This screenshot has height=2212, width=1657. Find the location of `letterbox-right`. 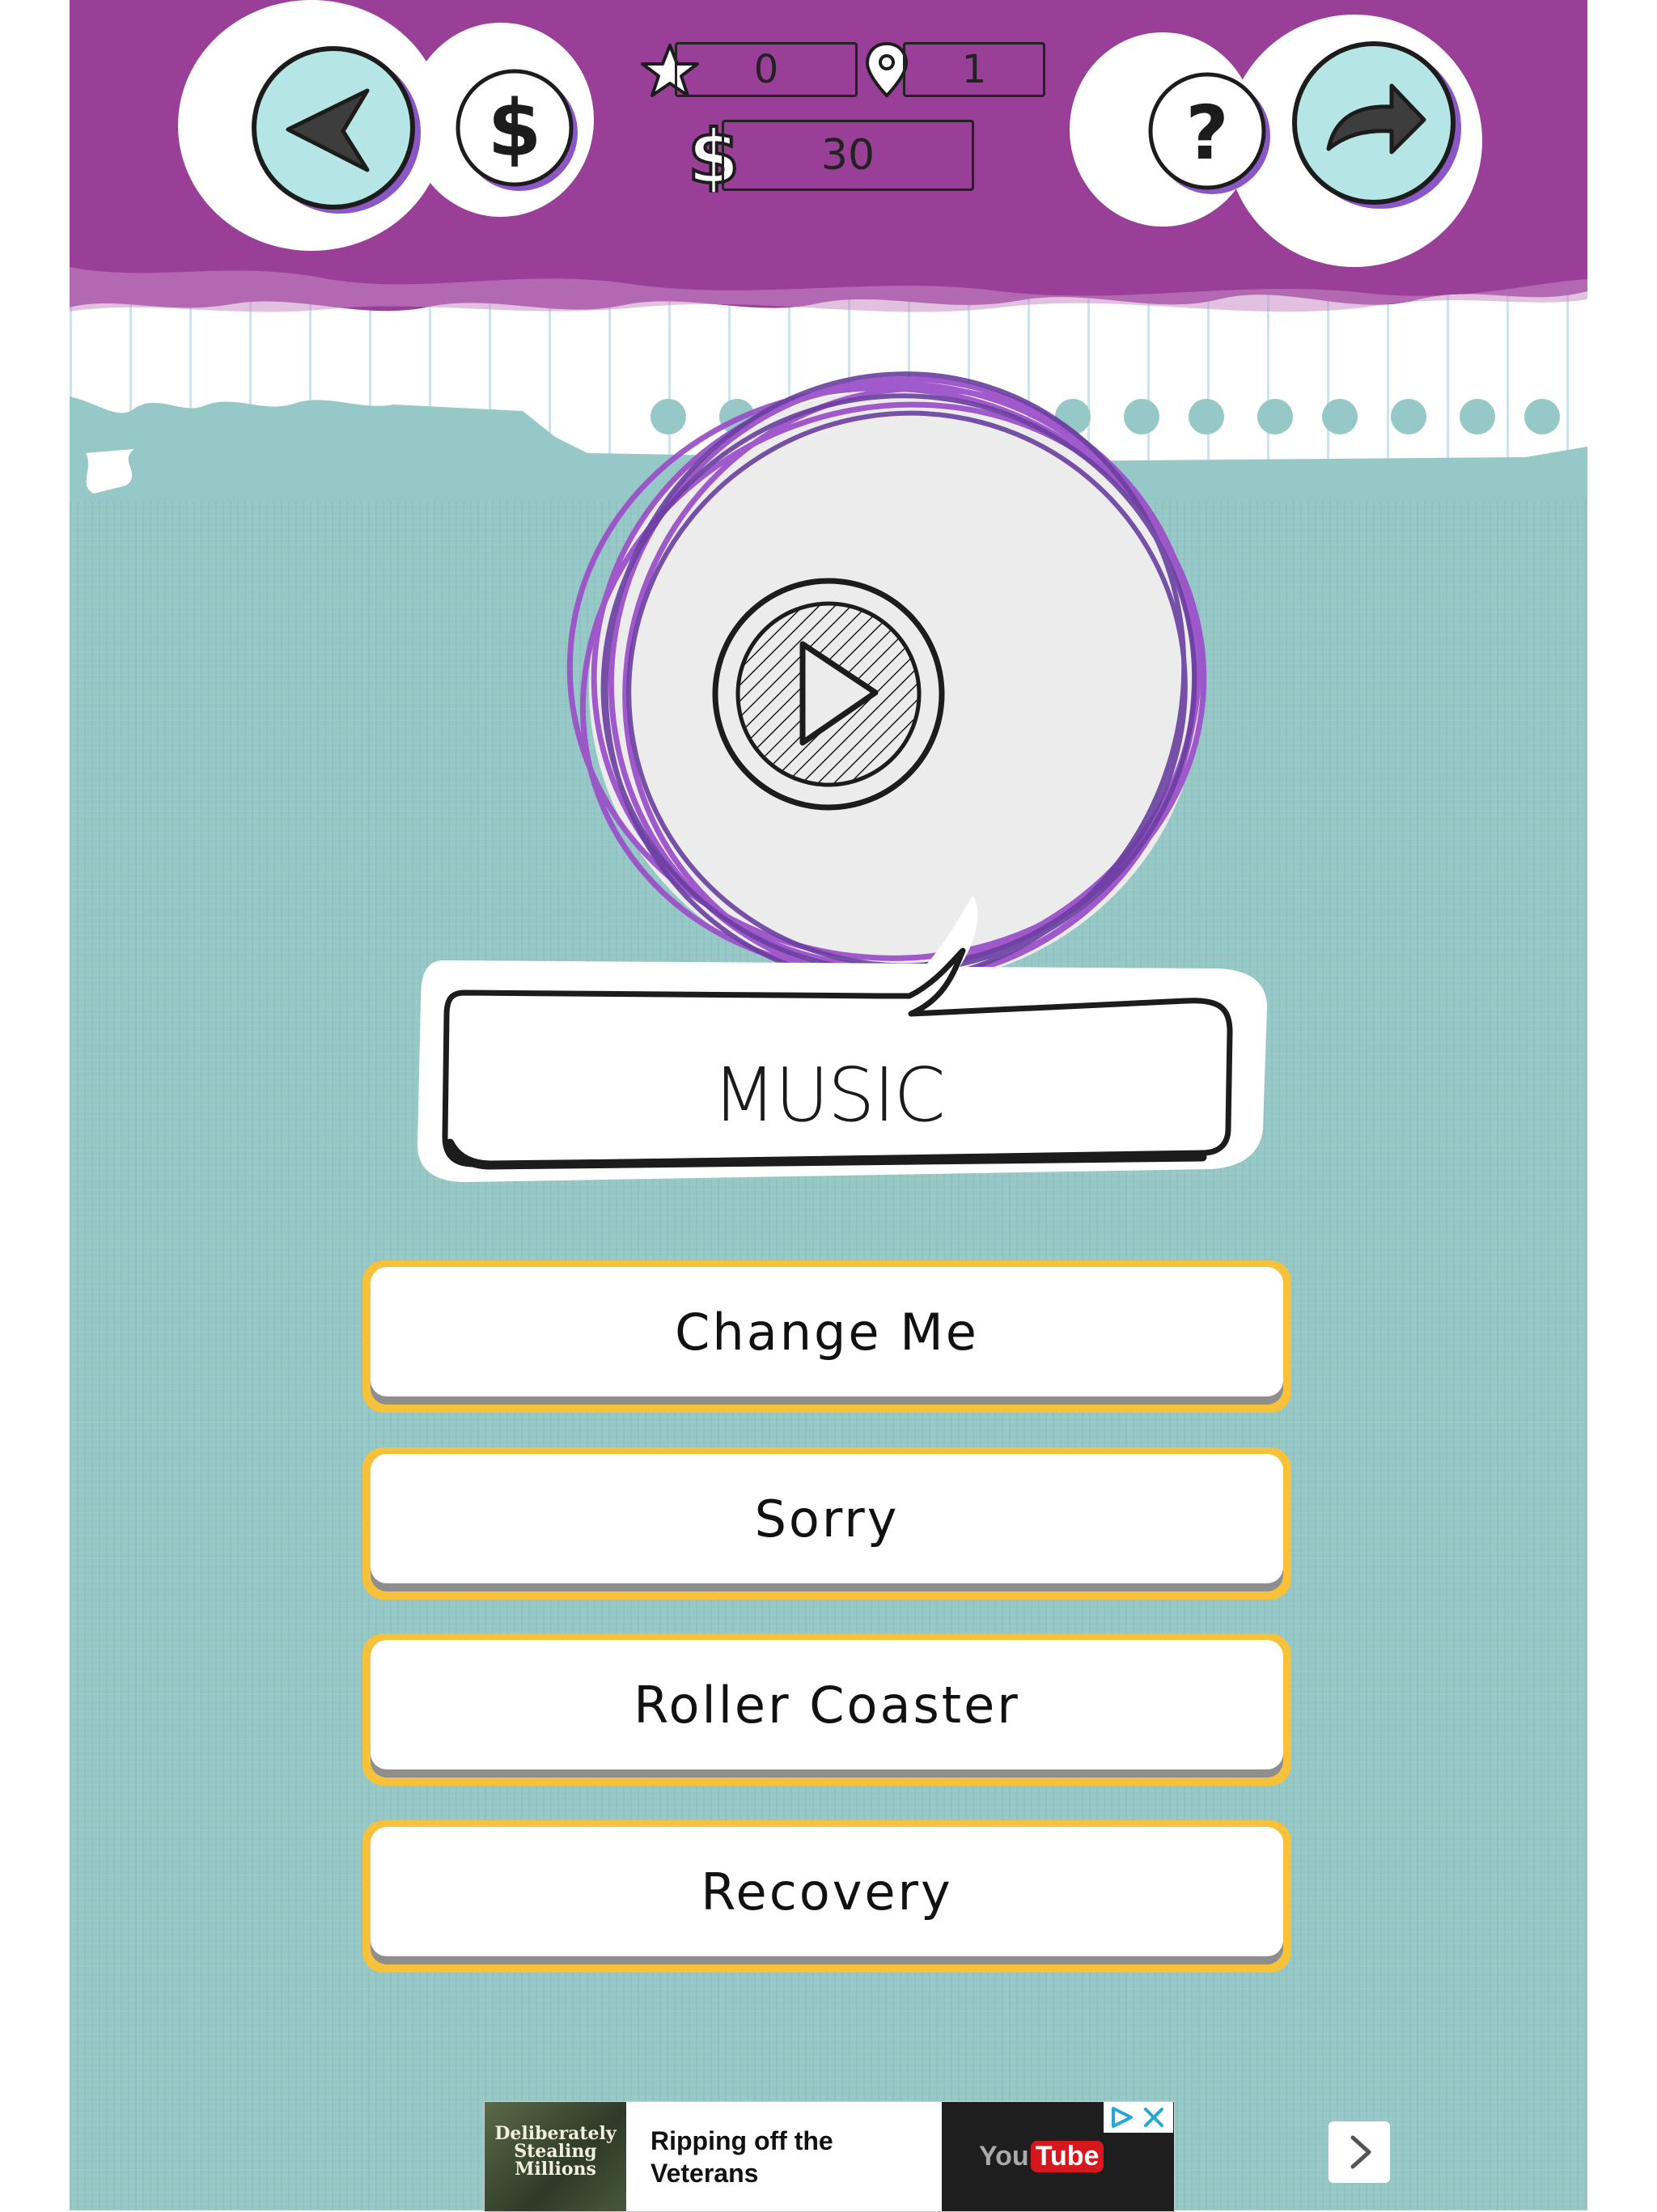

letterbox-right is located at coordinates (1622, 1105).